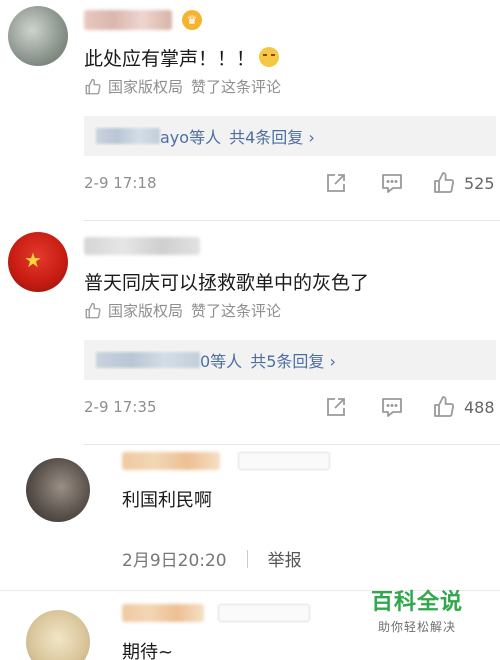  Describe the element at coordinates (170, 59) in the screenshot. I see `comment-text-content: 此处应有掌声！！！` at that location.